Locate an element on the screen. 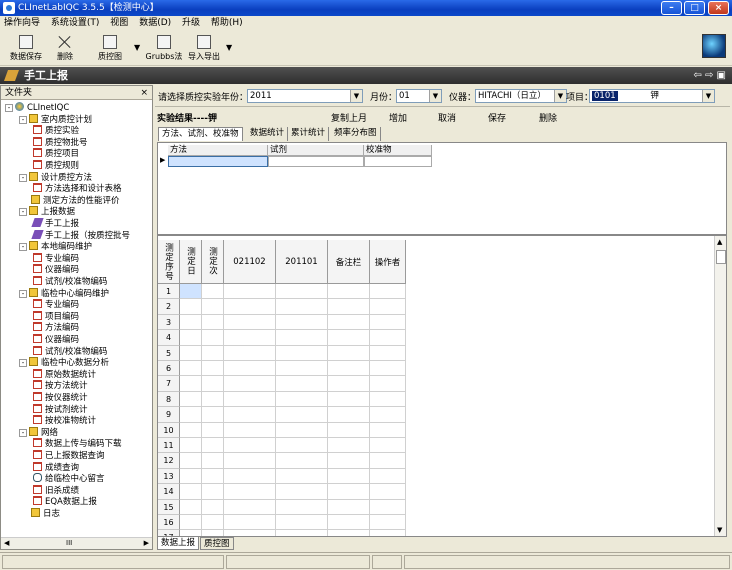 Image resolution: width=732 pixels, height=570 pixels. minimize-button: – is located at coordinates (671, 8).